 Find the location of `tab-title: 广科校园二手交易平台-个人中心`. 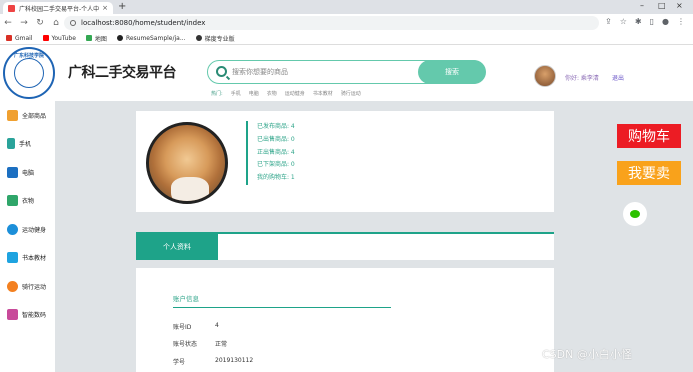

tab-title: 广科校园二手交易平台-个人中心 is located at coordinates (59, 9).